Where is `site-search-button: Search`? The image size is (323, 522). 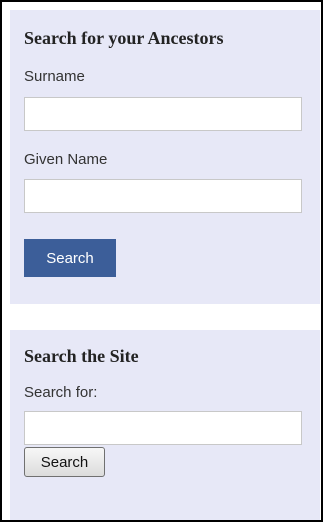
site-search-button: Search is located at coordinates (64, 462).